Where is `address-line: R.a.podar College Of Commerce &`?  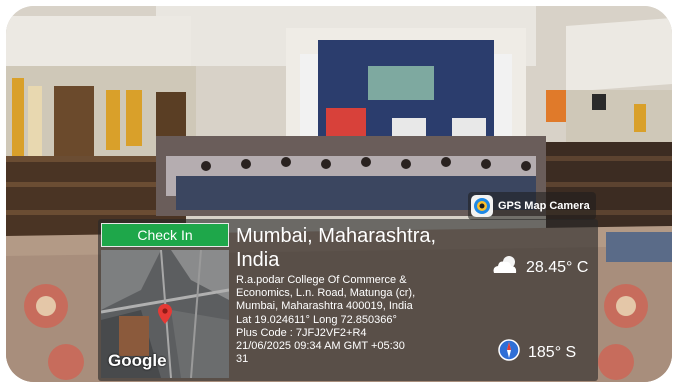 address-line: R.a.podar College Of Commerce & is located at coordinates (321, 280).